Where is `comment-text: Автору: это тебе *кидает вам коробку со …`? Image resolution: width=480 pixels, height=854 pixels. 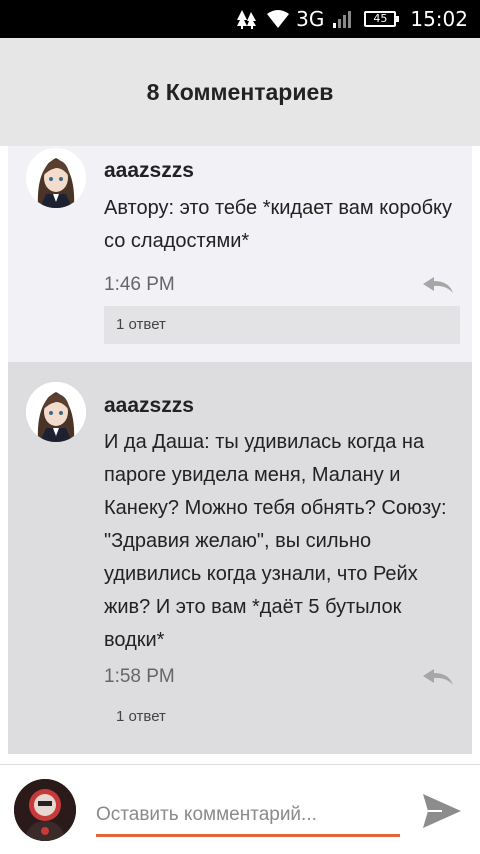 comment-text: Автору: это тебе *кидает вам коробку со … is located at coordinates (278, 224).